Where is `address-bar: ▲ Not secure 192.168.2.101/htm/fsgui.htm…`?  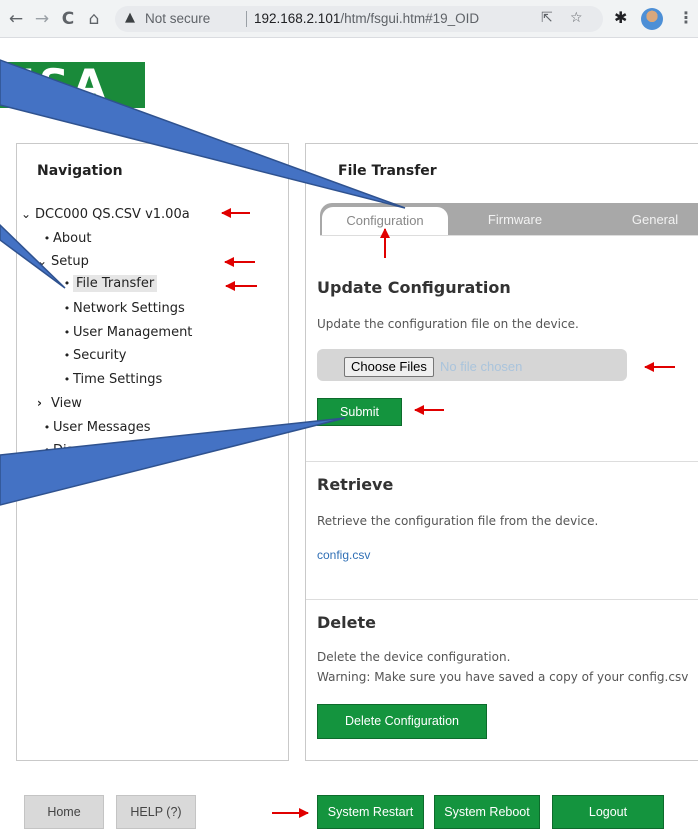
address-bar: ▲ Not secure 192.168.2.101/htm/fsgui.htm… is located at coordinates (359, 19).